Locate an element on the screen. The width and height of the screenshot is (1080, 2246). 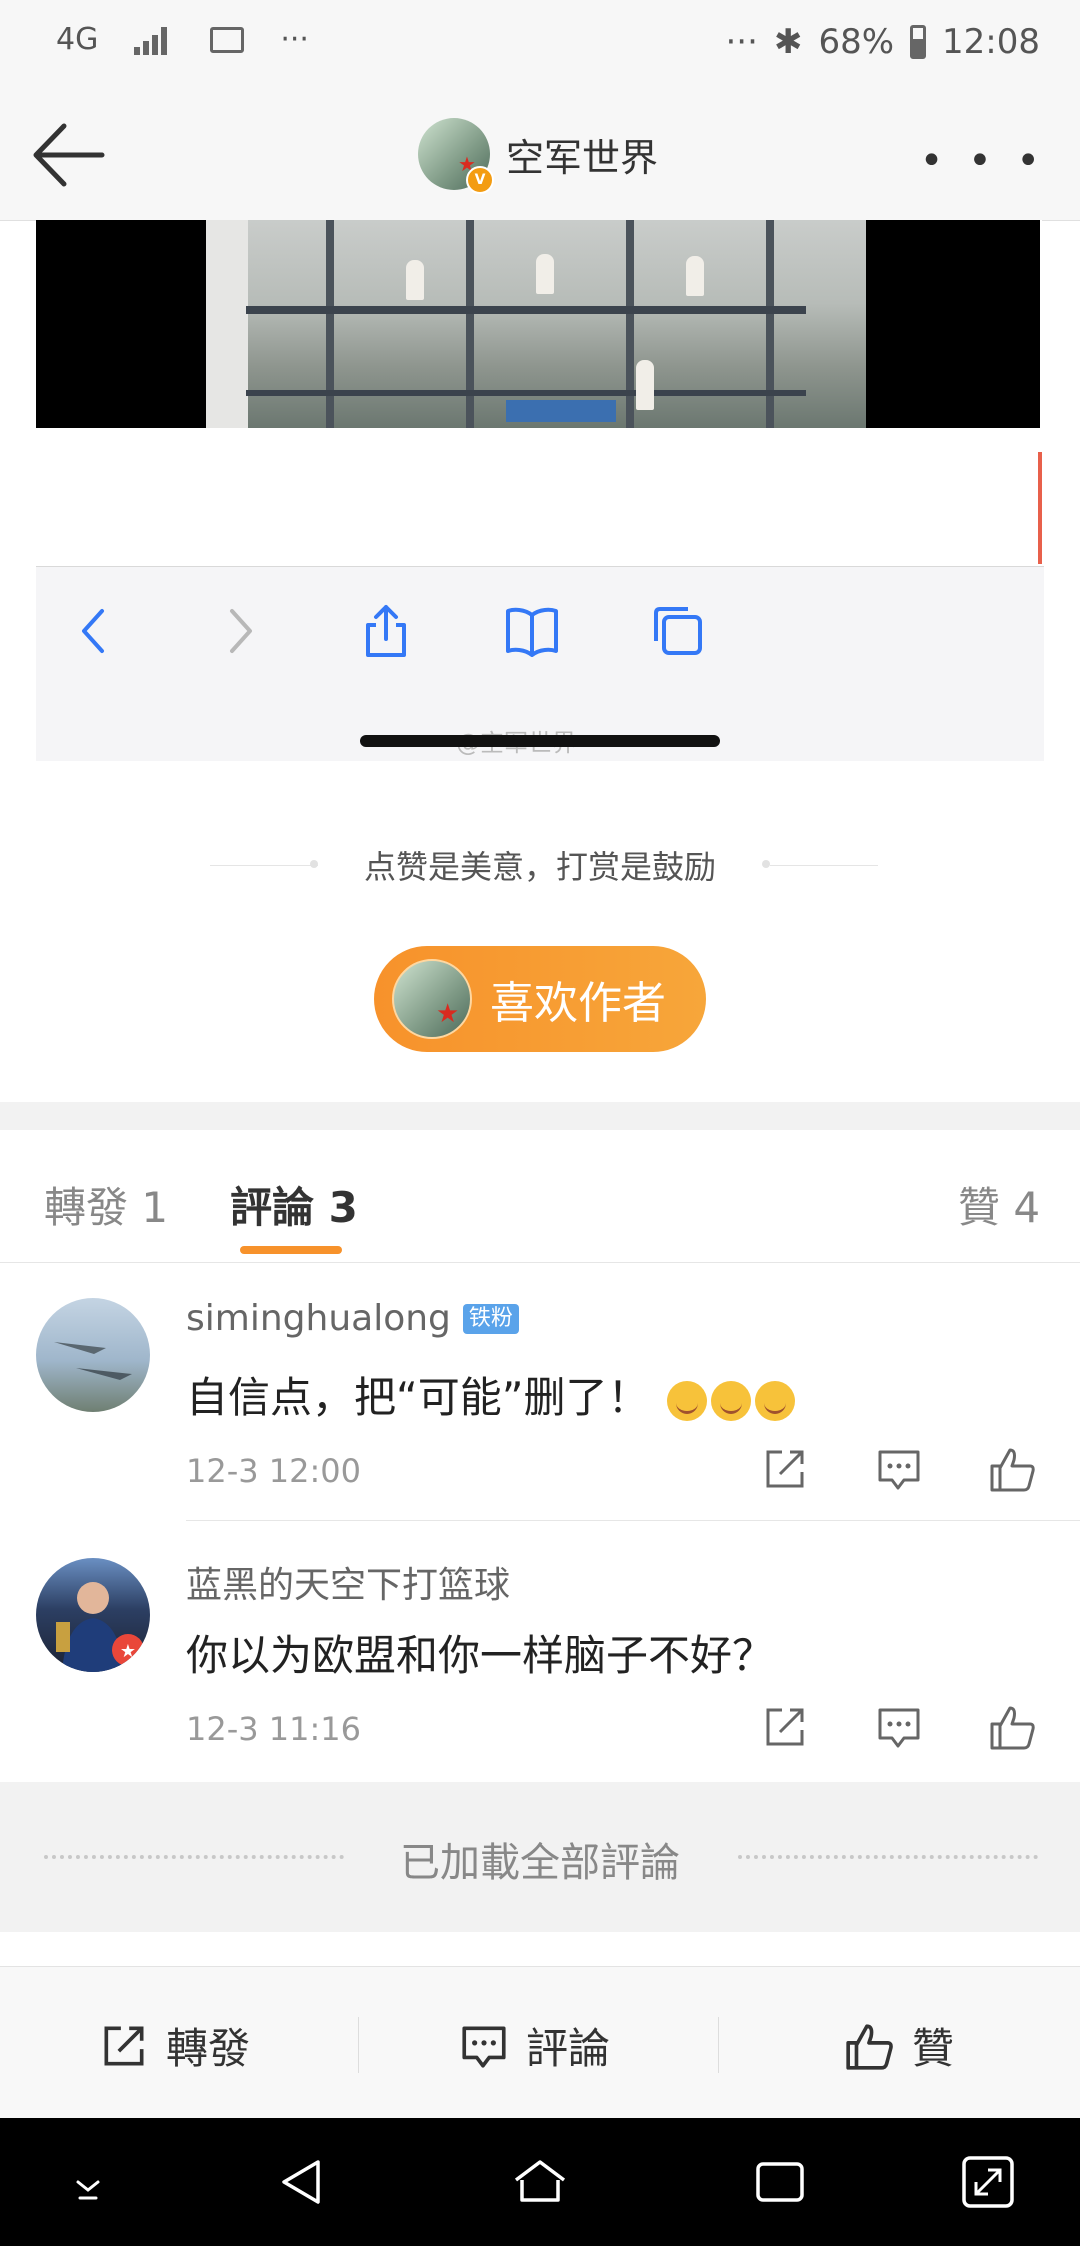
slogan-line-right is located at coordinates (824, 865).